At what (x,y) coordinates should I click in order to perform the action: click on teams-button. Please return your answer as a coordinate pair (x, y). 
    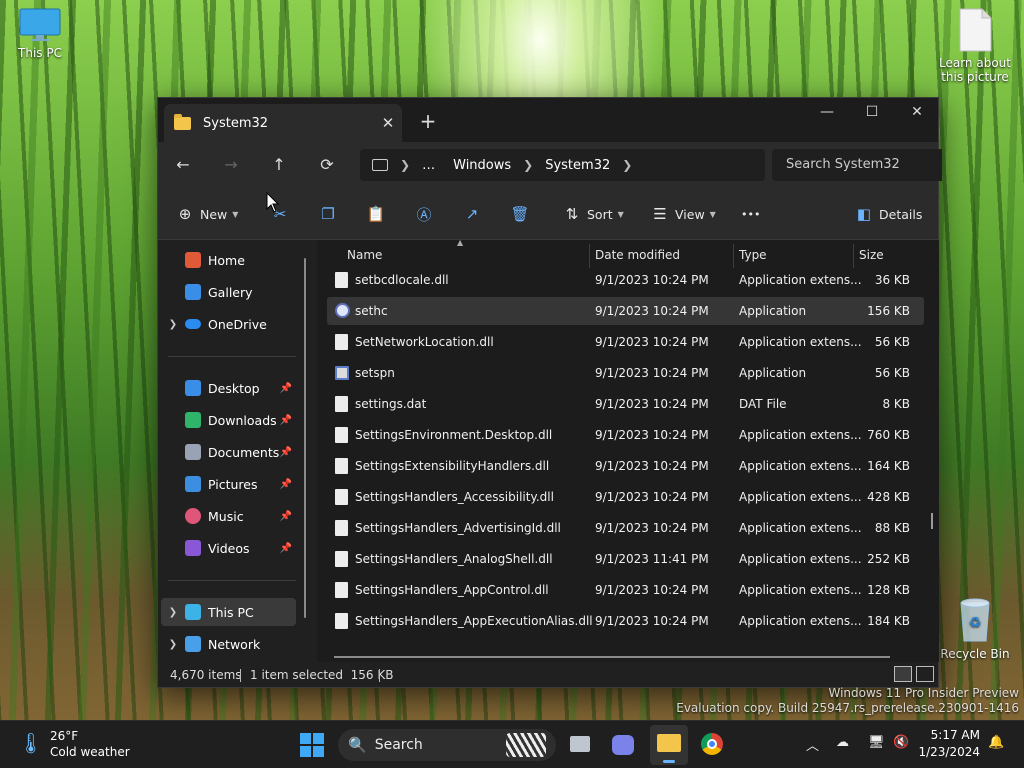
    Looking at the image, I should click on (624, 745).